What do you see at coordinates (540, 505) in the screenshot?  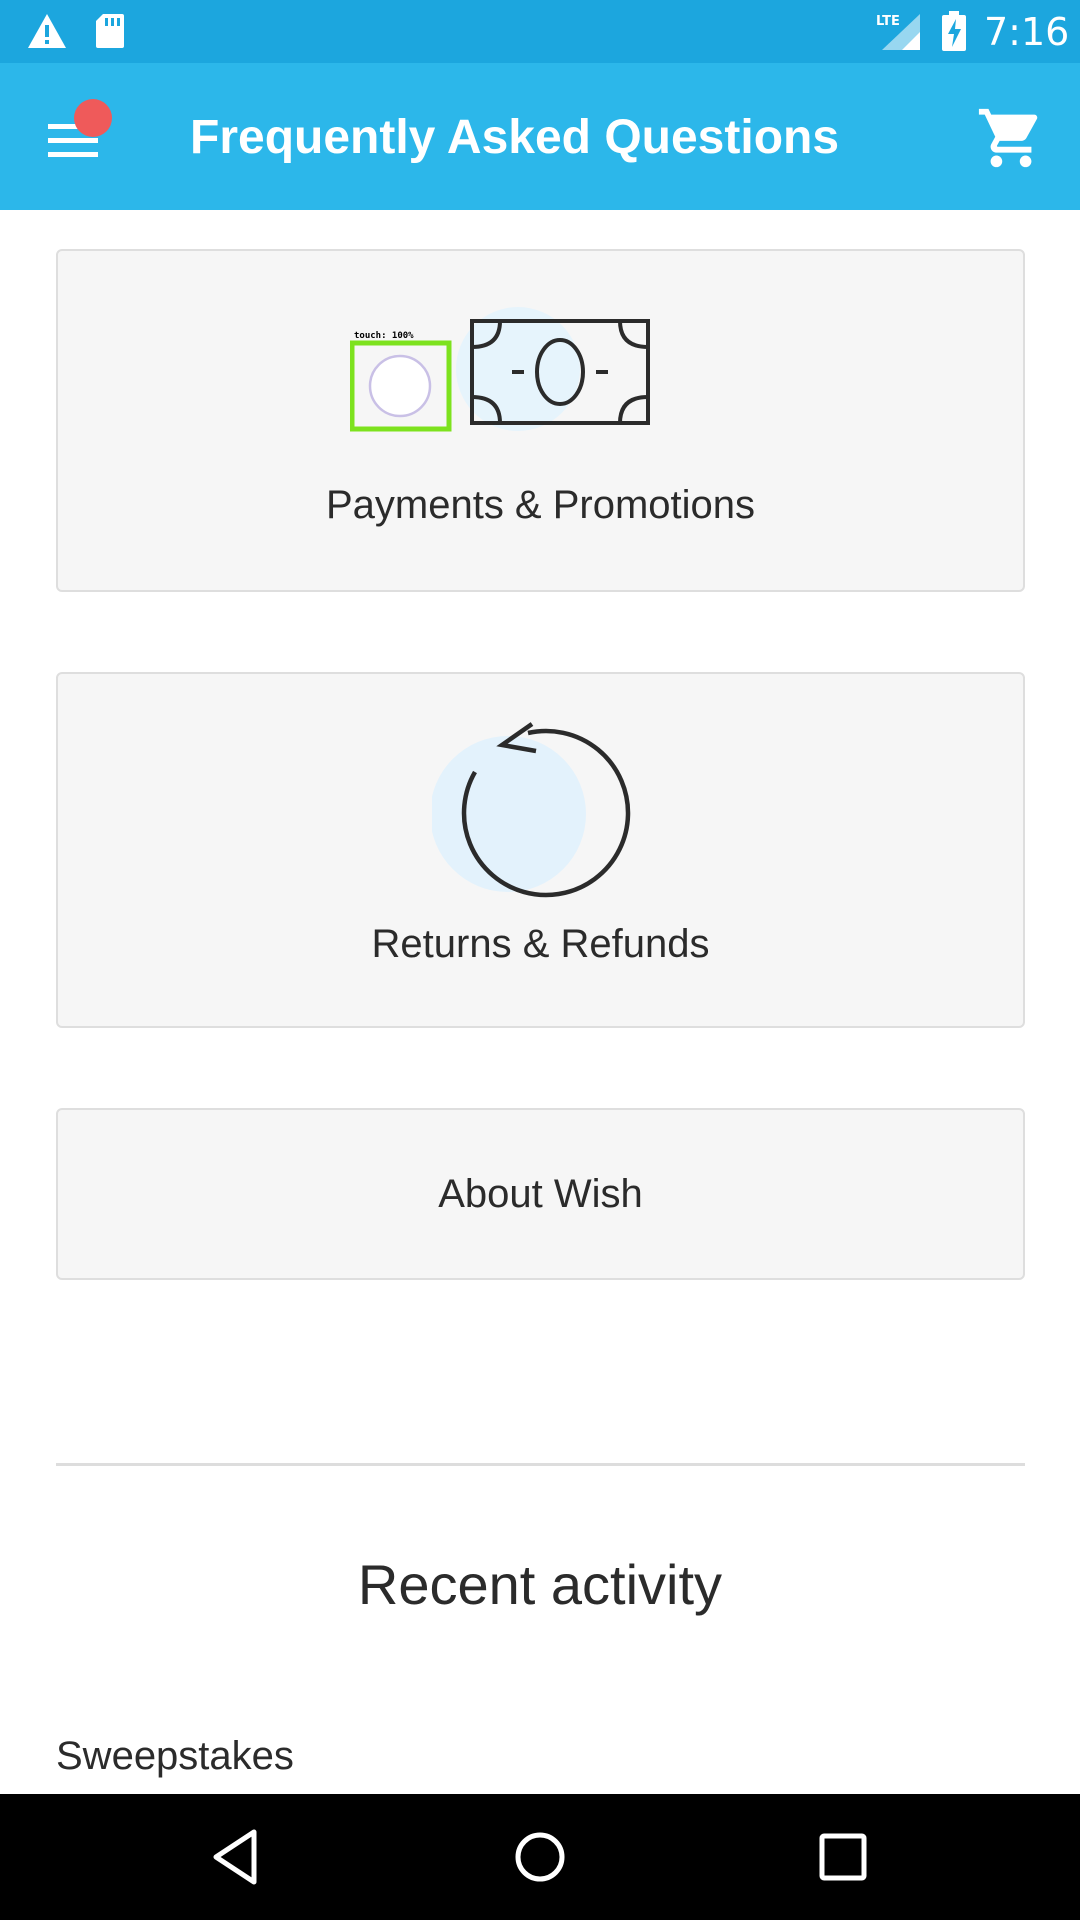 I see `faq-card-label: Payments & Promotions` at bounding box center [540, 505].